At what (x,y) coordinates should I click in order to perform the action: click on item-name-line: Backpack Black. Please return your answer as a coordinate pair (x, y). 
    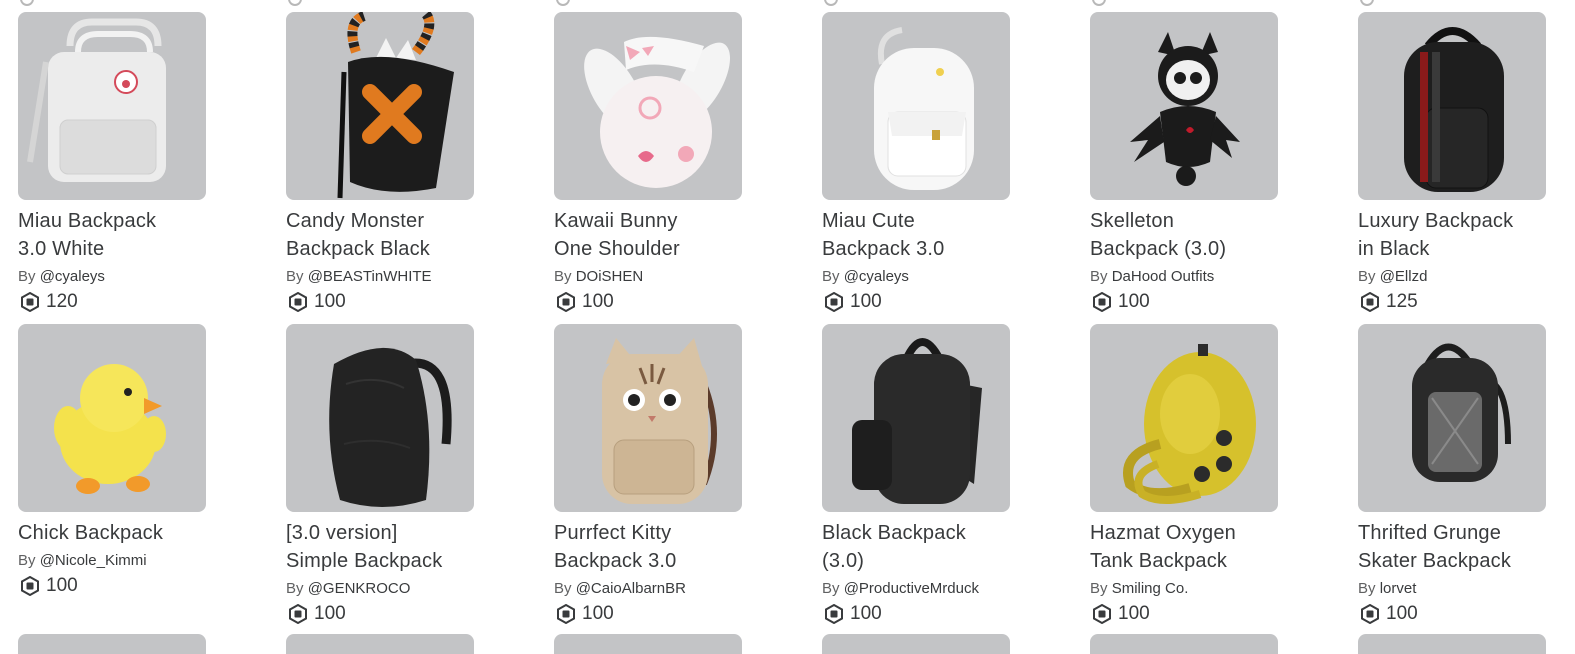
    Looking at the image, I should click on (358, 249).